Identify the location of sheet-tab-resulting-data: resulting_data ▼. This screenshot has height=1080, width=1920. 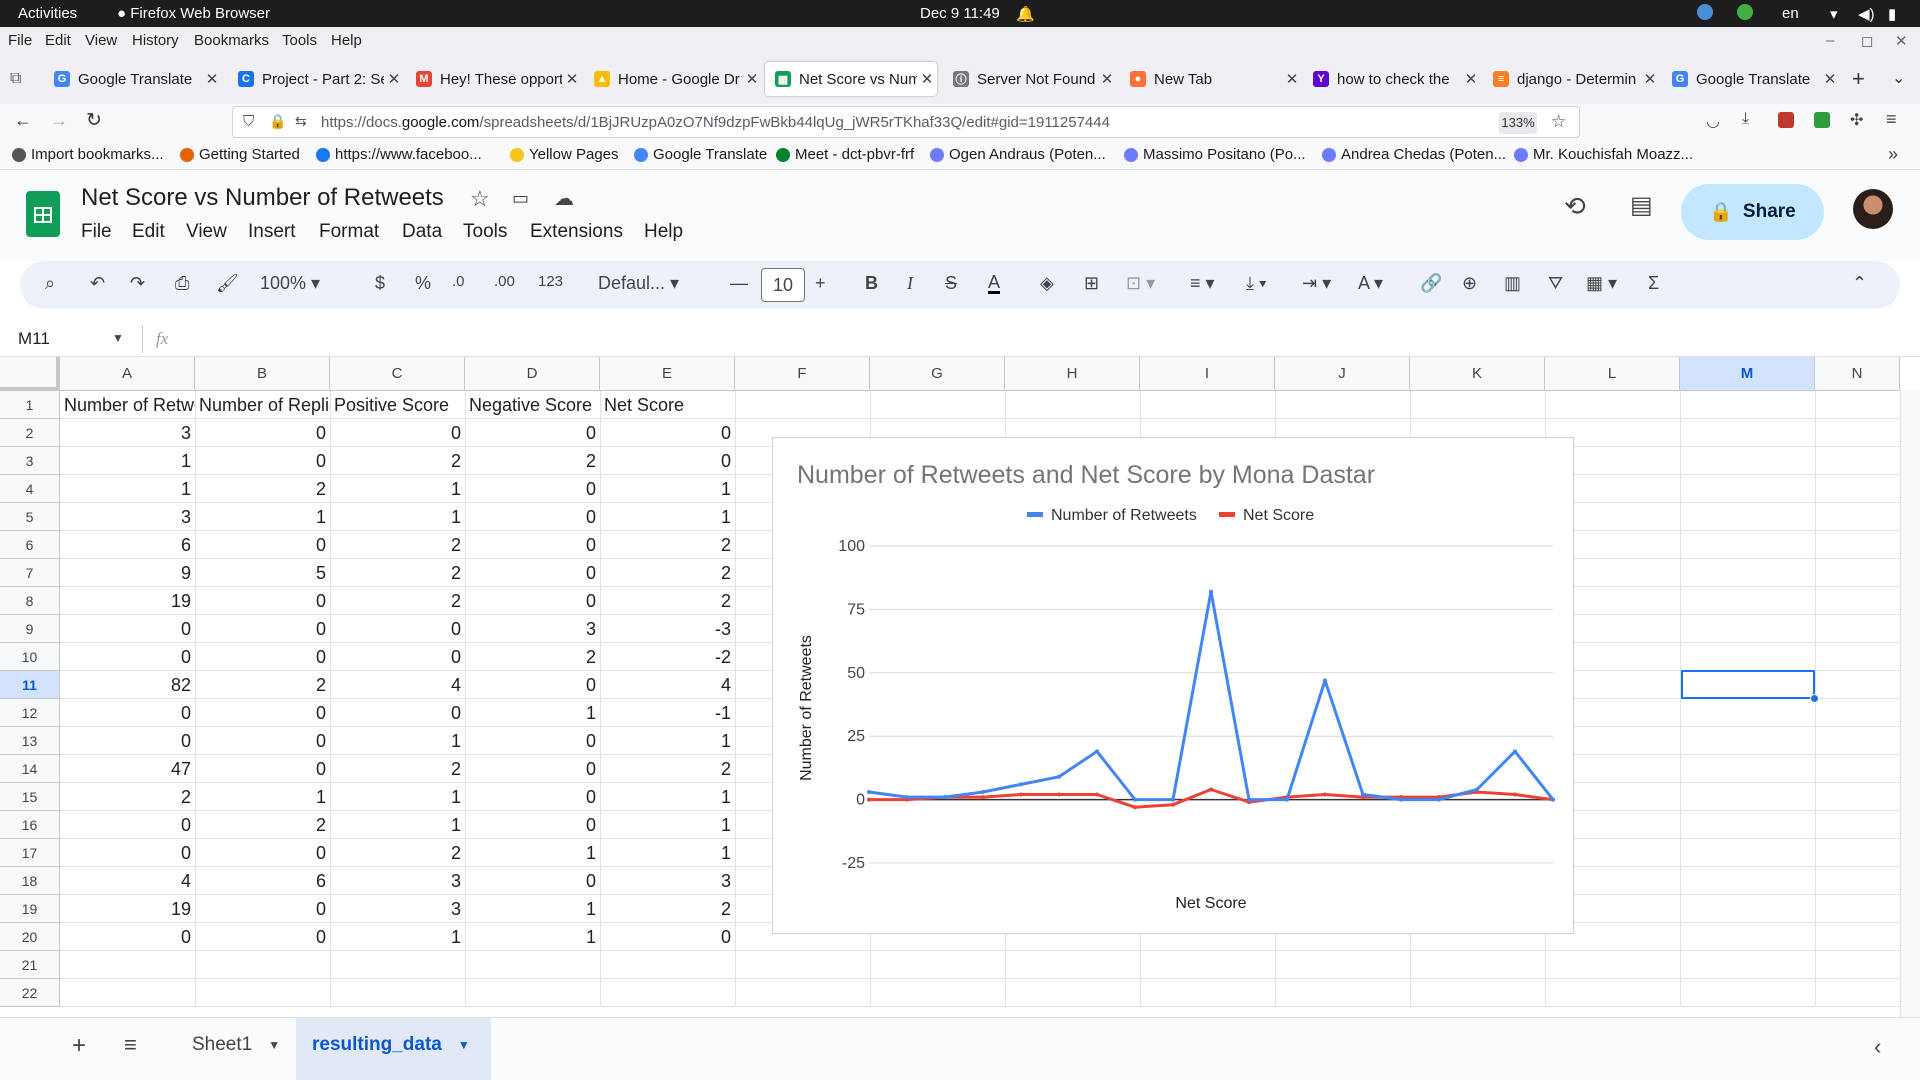
(391, 1045).